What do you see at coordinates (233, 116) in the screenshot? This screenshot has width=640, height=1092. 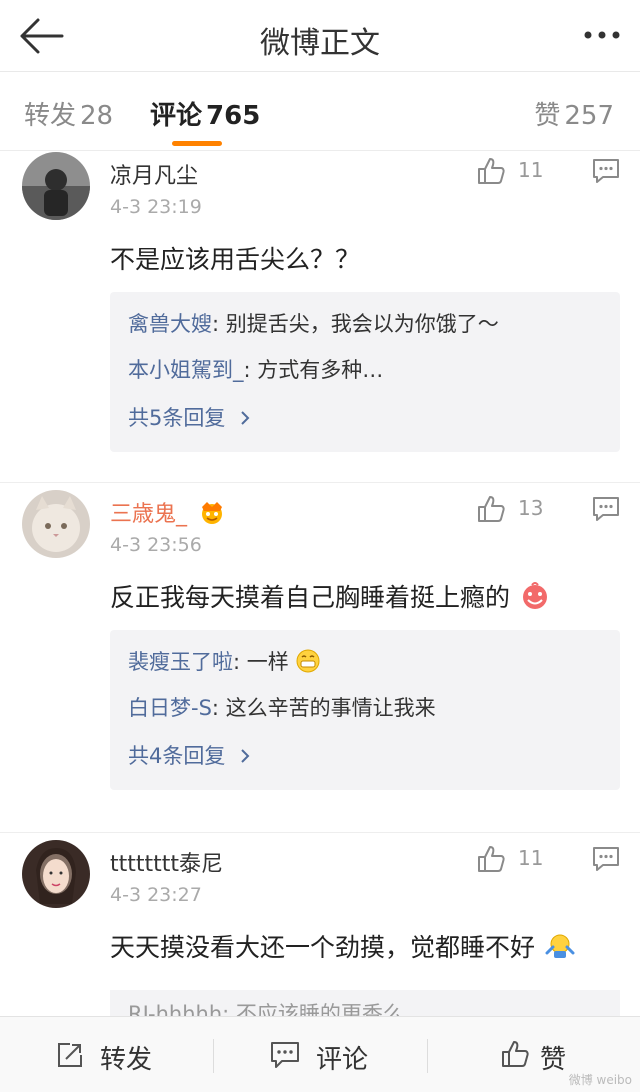 I see `tab-comment-count: 765` at bounding box center [233, 116].